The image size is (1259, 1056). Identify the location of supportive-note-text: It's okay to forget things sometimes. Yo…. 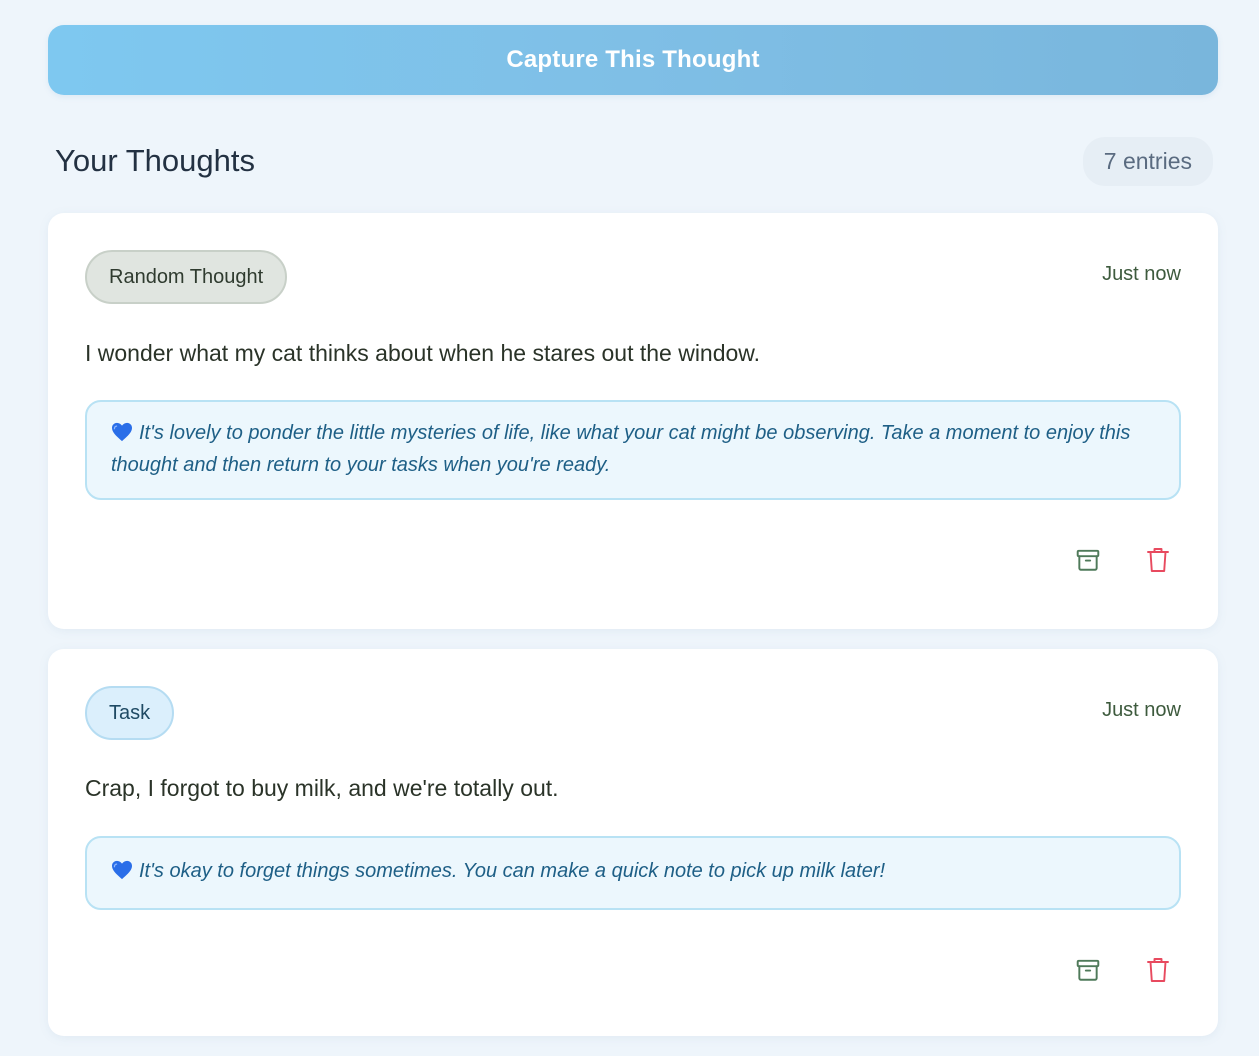
(512, 871).